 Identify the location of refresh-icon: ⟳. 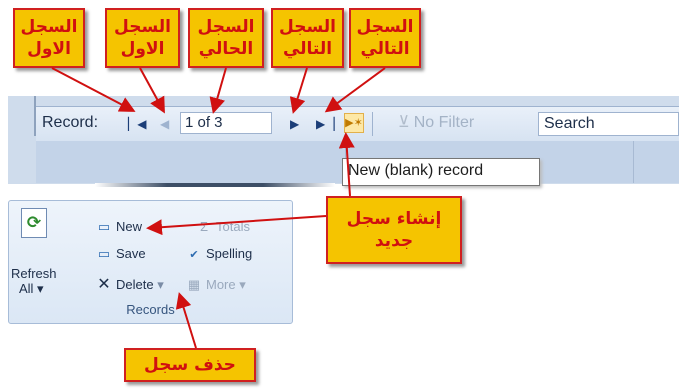
(34, 223).